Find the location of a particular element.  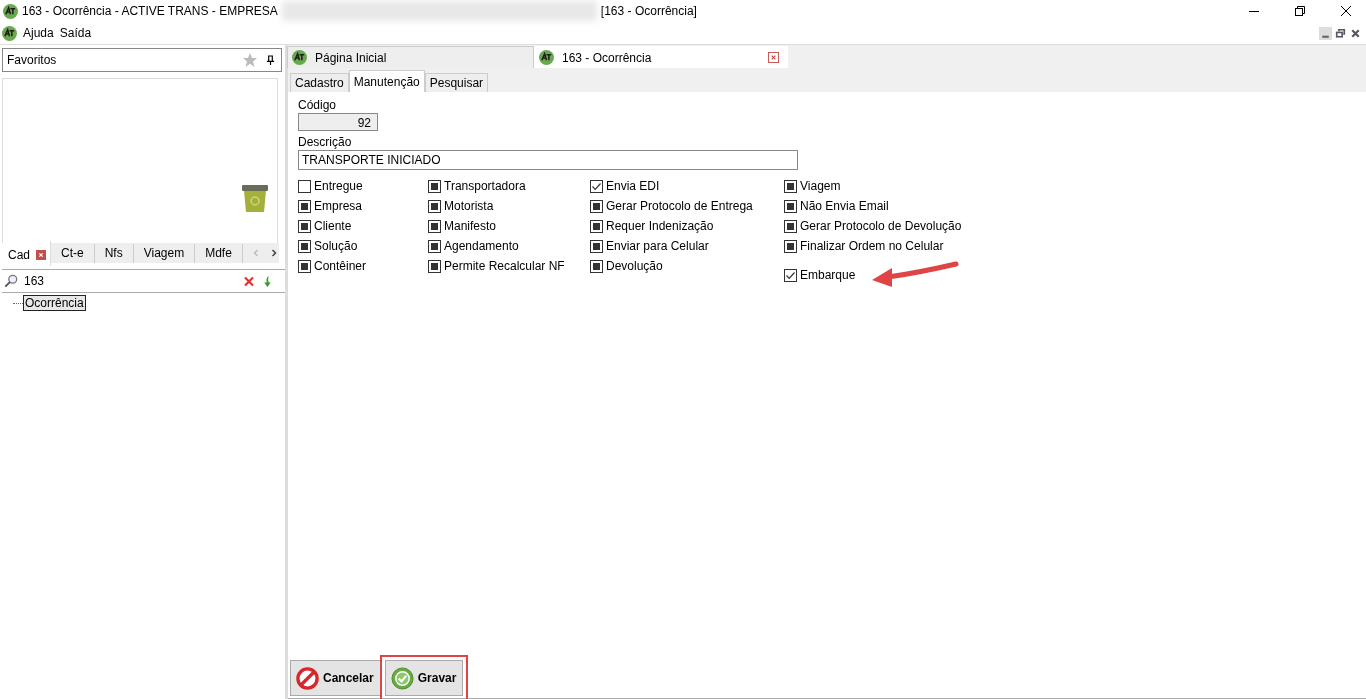

menu-item: Ajuda is located at coordinates (38, 33).